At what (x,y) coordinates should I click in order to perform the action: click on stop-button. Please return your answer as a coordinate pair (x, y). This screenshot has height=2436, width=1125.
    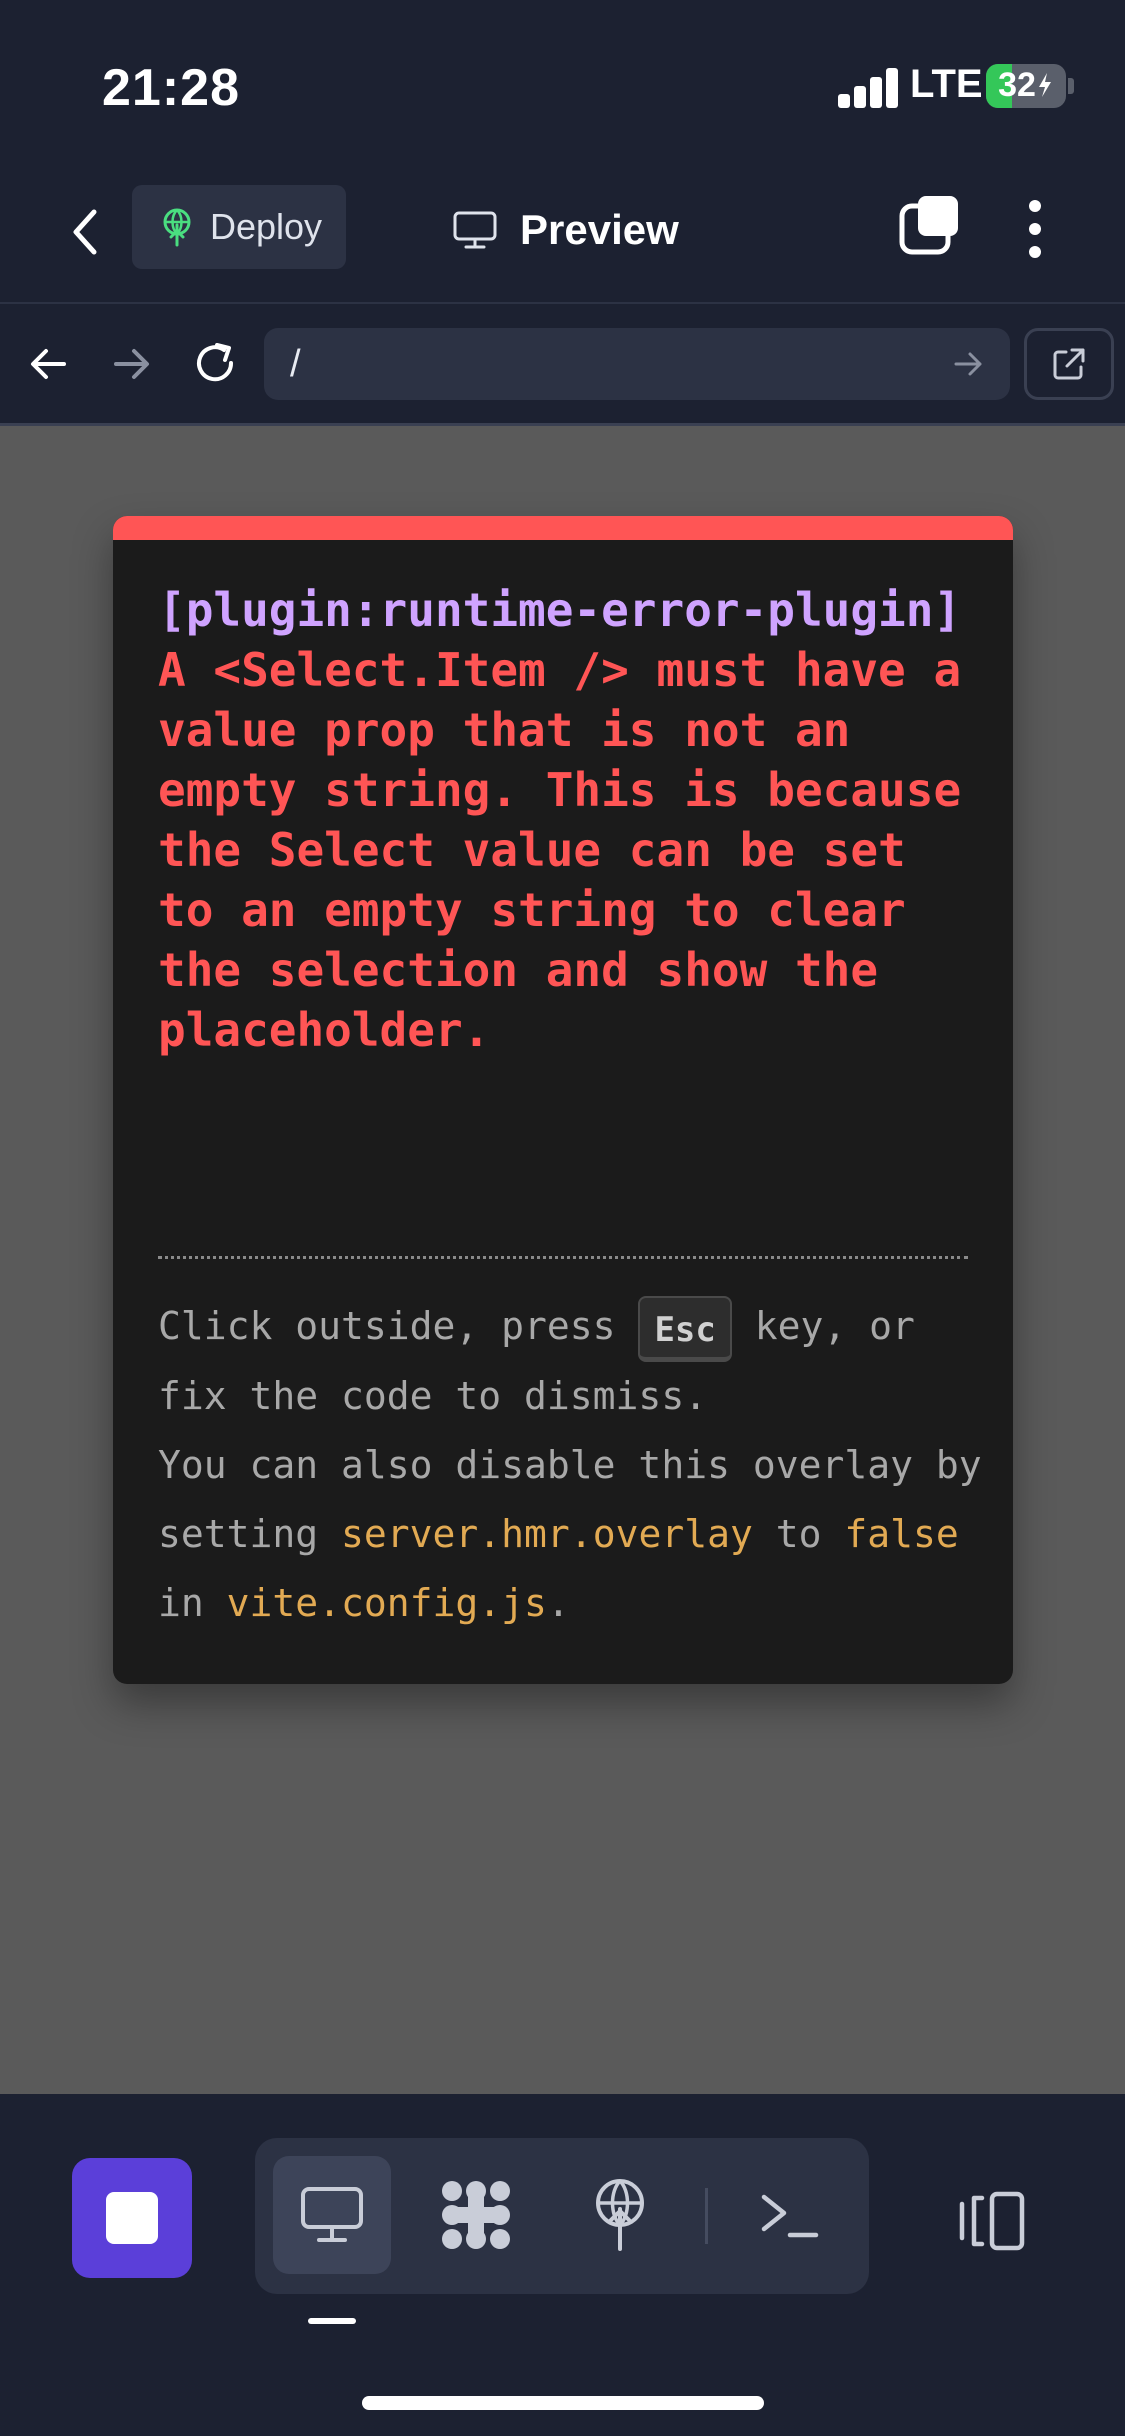
    Looking at the image, I should click on (132, 2218).